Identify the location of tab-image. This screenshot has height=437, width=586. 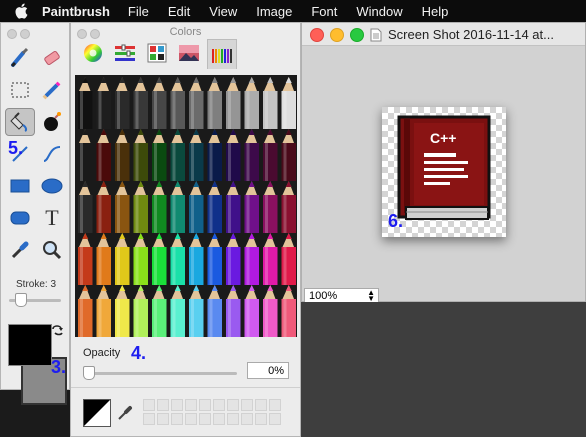
(189, 53).